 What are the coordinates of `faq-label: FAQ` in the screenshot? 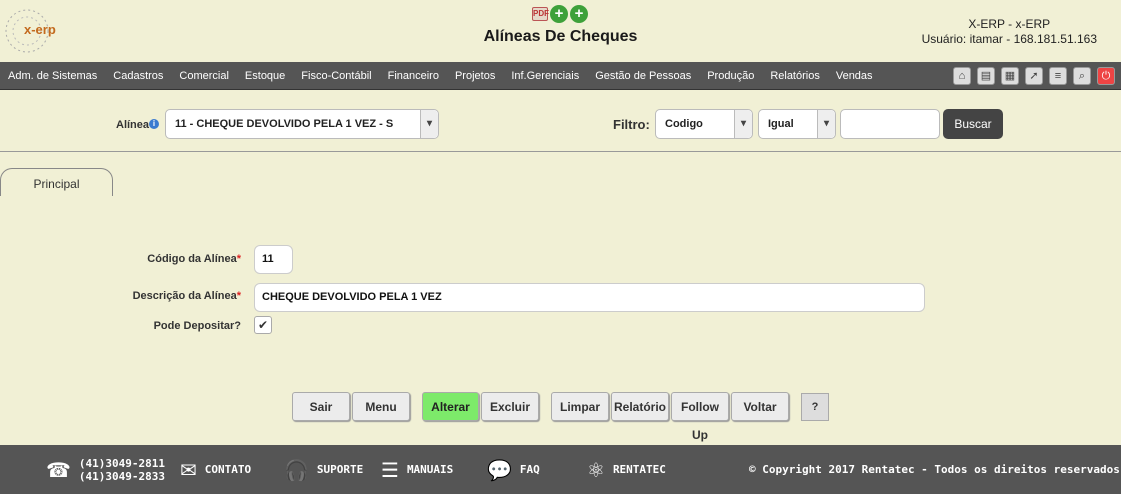 It's located at (529, 469).